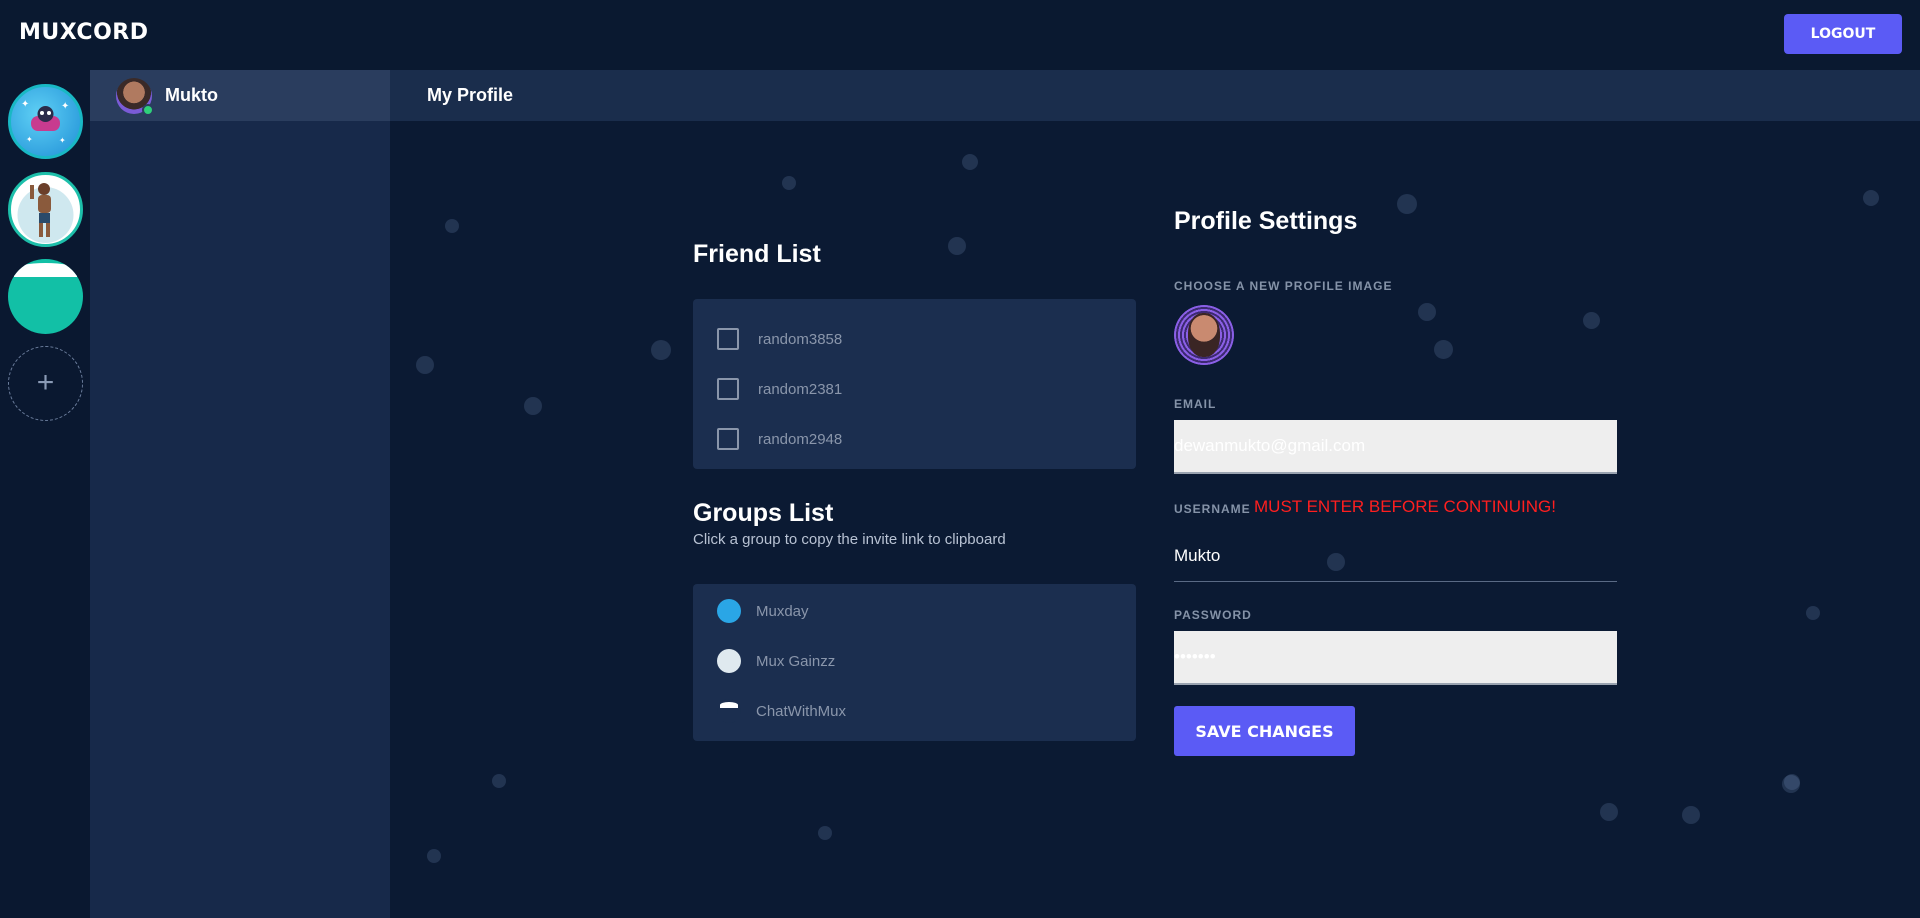  I want to click on server-muxday: ✦ ✦ ✦ ✦, so click(45, 121).